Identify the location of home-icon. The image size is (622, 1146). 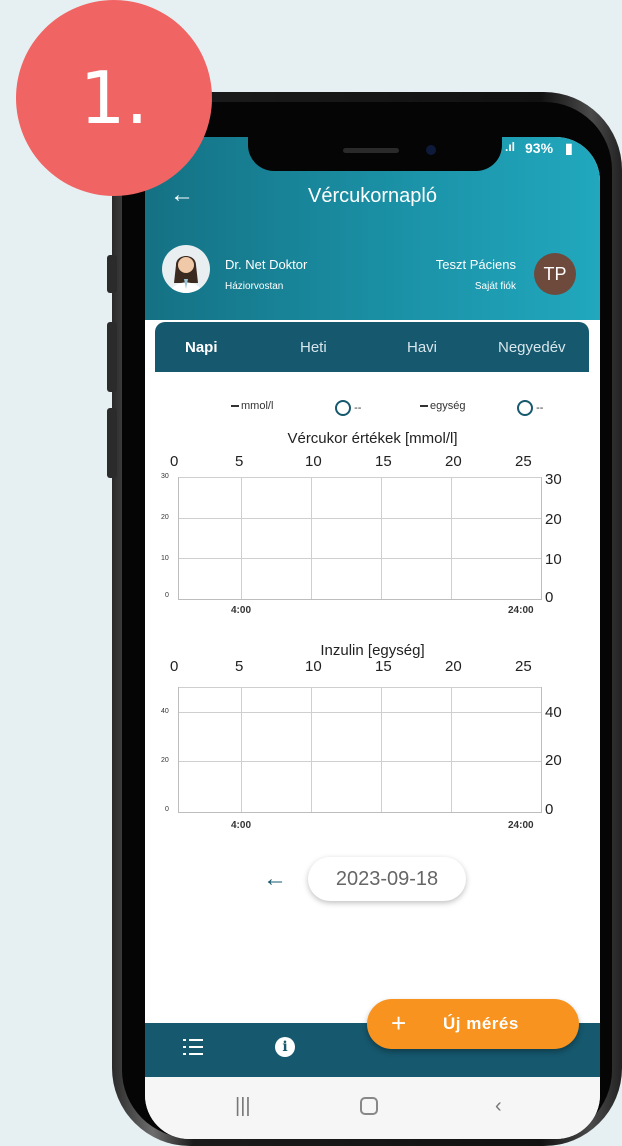
(369, 1106).